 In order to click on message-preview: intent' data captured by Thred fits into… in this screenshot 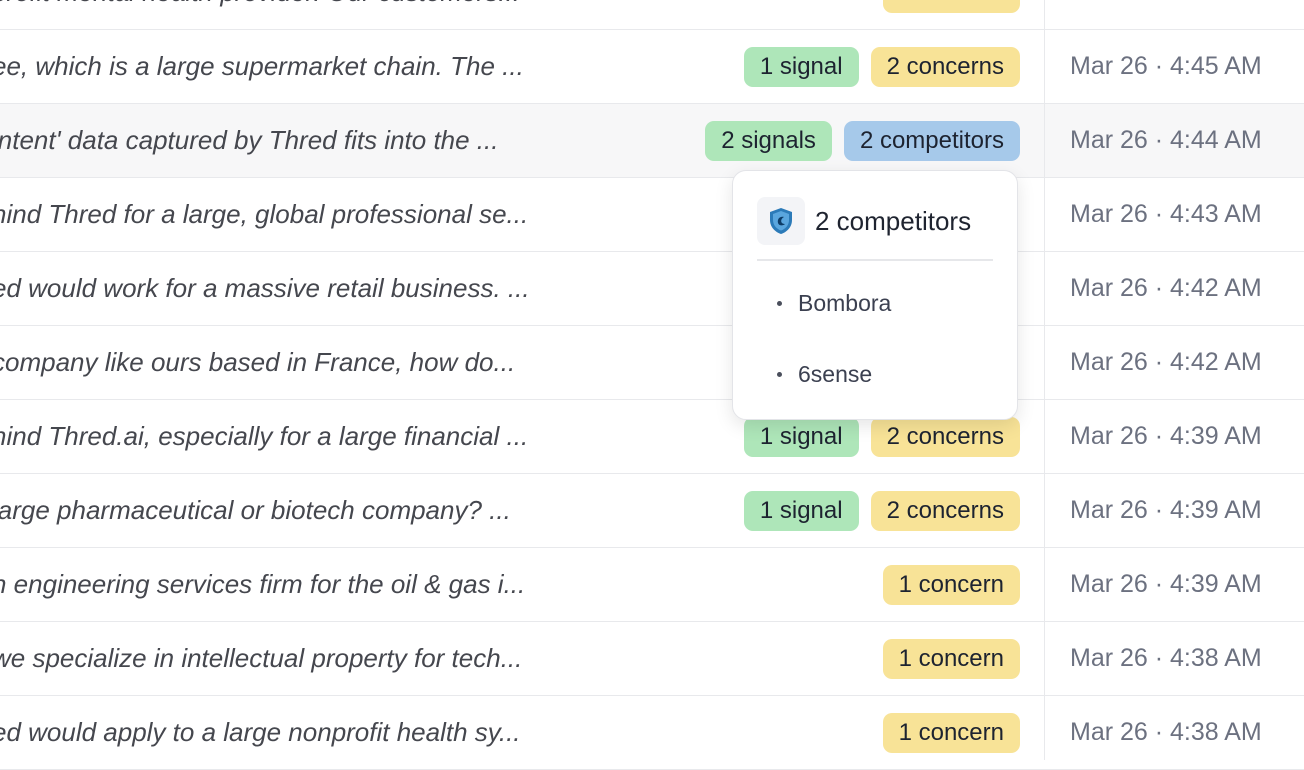, I will do `click(249, 140)`.